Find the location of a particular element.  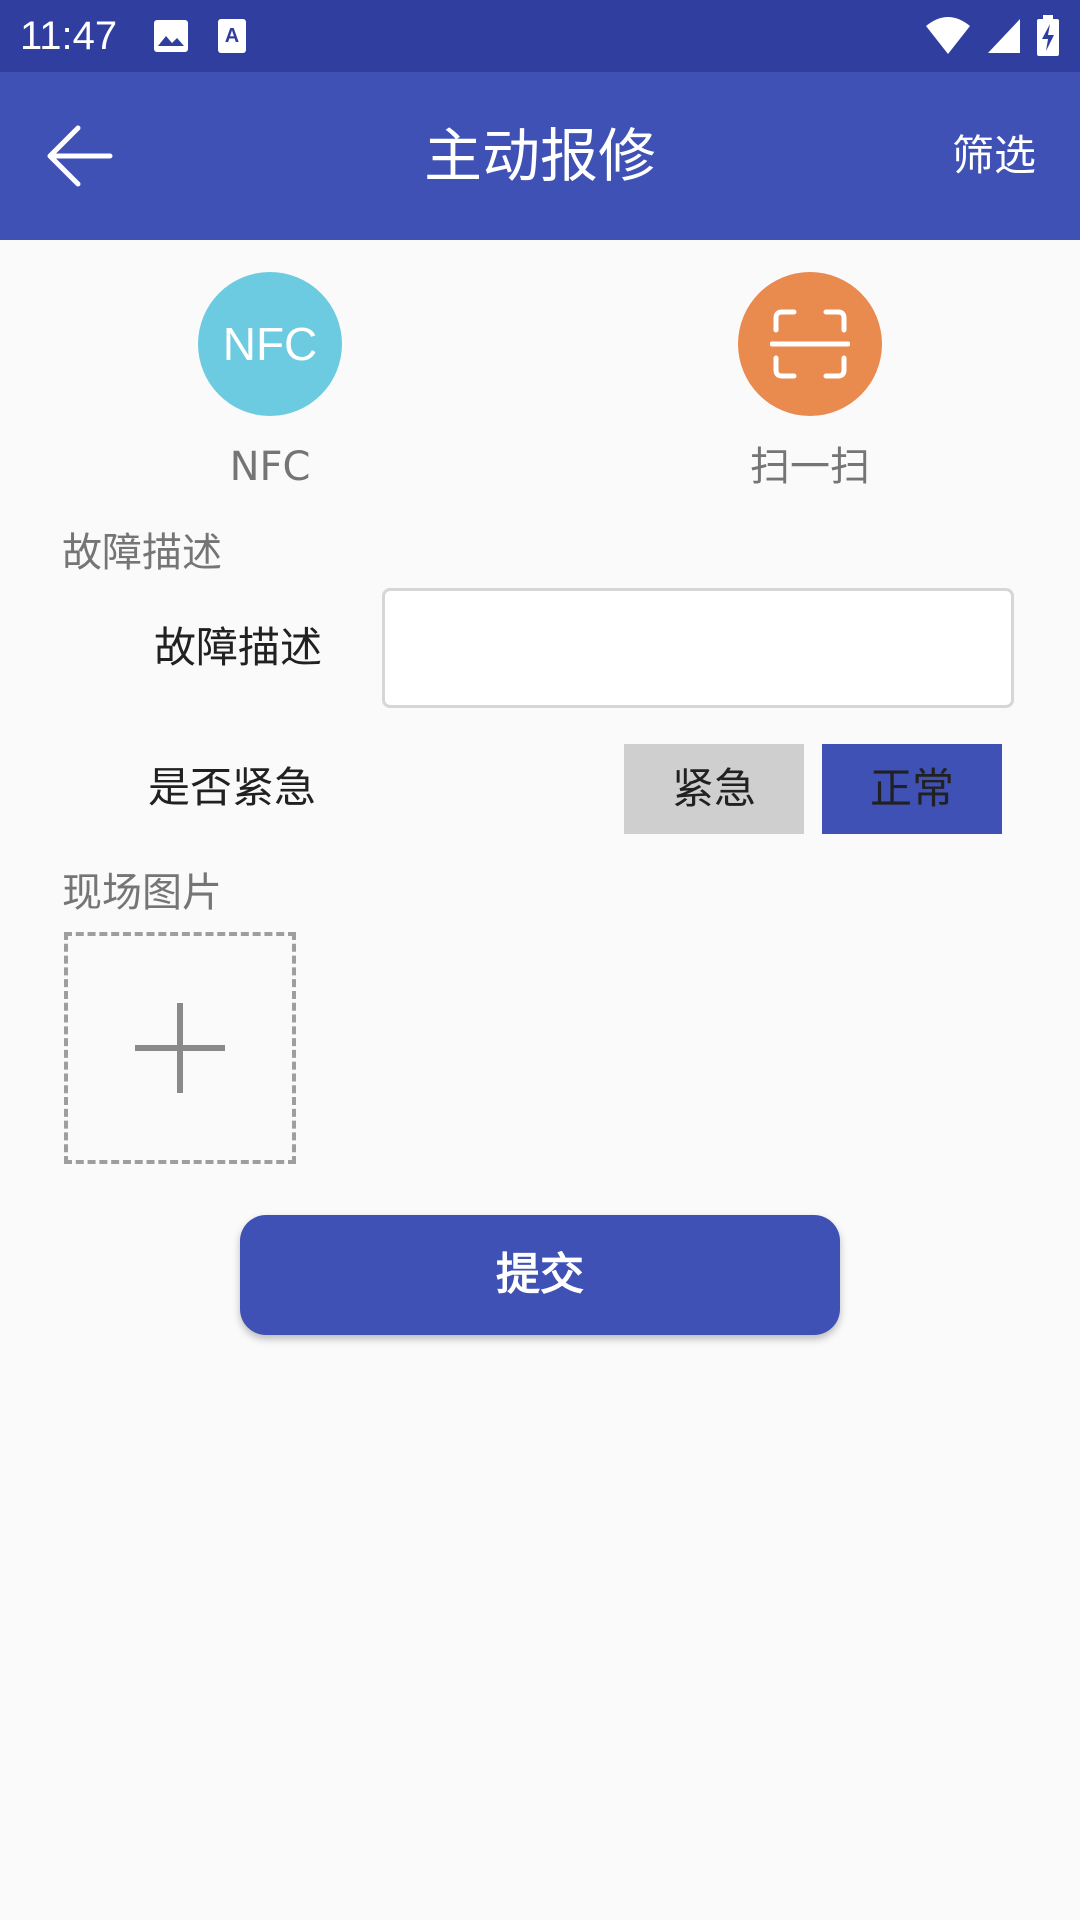

page-title: 主动报修 is located at coordinates (539, 156).